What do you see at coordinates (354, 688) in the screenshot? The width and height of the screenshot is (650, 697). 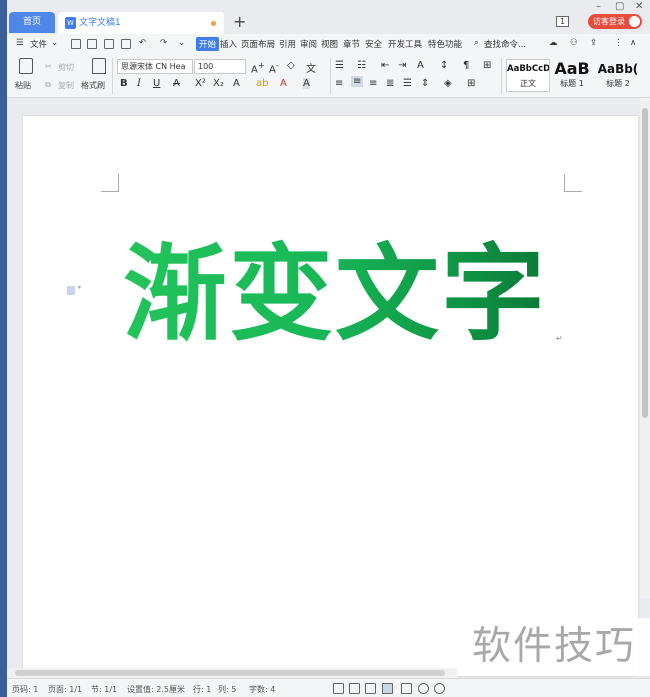 I see `reading-mode-icon` at bounding box center [354, 688].